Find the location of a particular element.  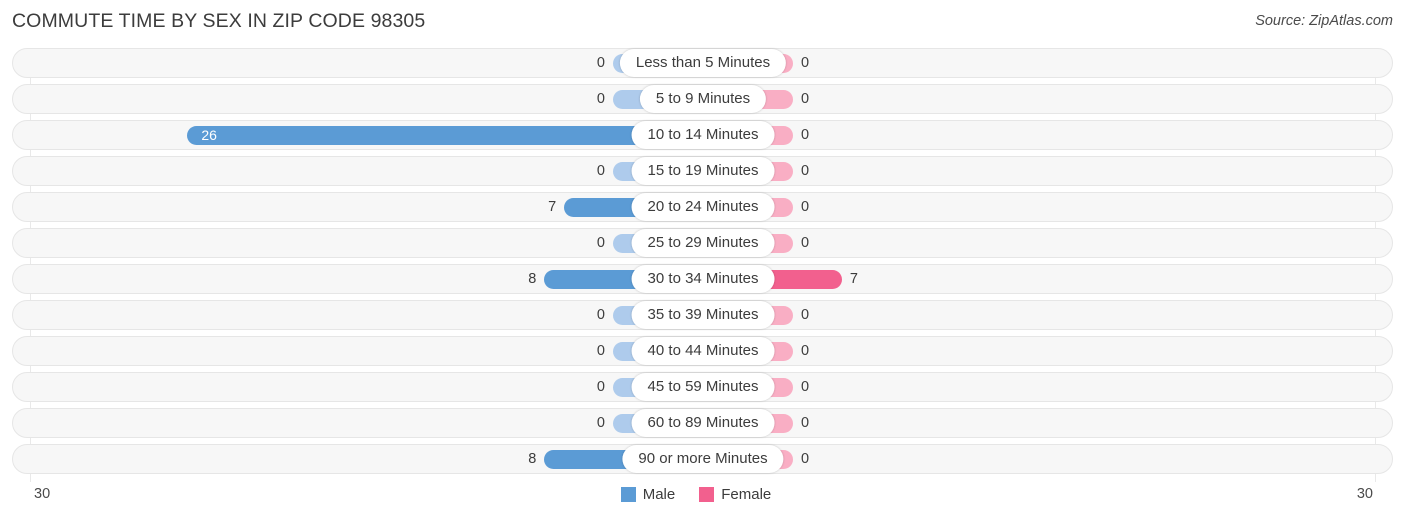

chart-row: 7 0 20 to 24 Minutes is located at coordinates (703, 207).